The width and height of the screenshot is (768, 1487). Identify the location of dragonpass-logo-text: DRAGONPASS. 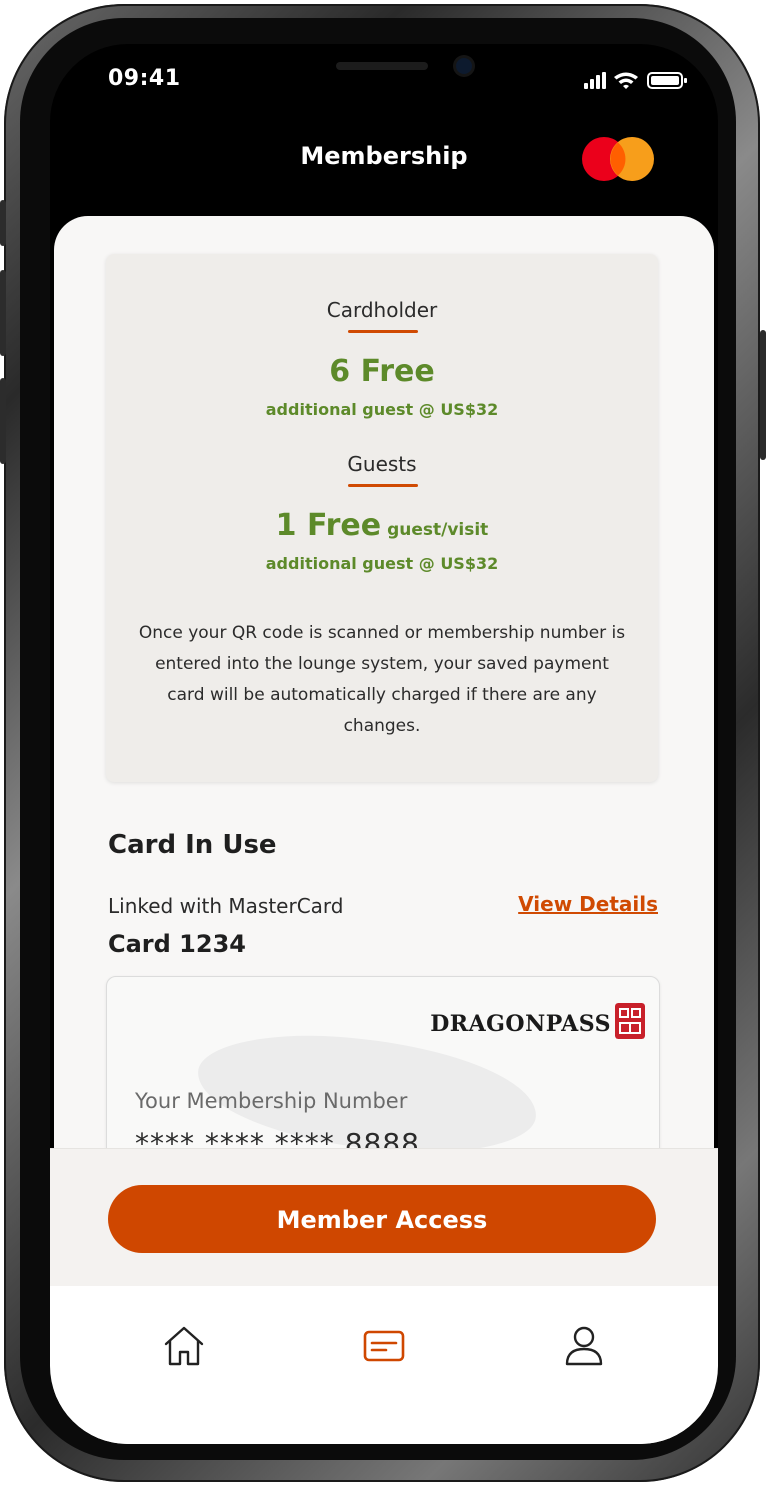
(520, 1024).